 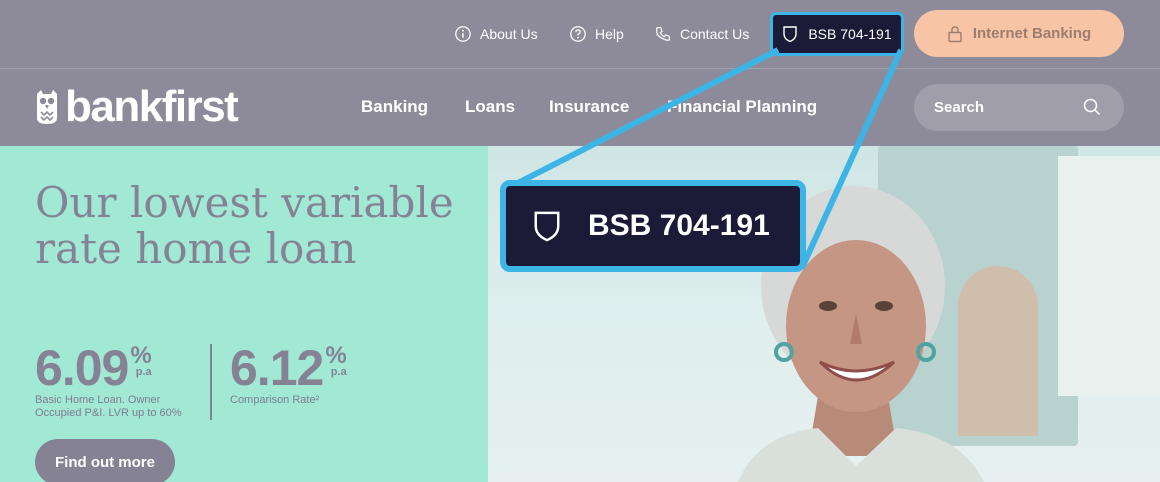 What do you see at coordinates (152, 106) in the screenshot?
I see `logo-wordmark: bankfirst` at bounding box center [152, 106].